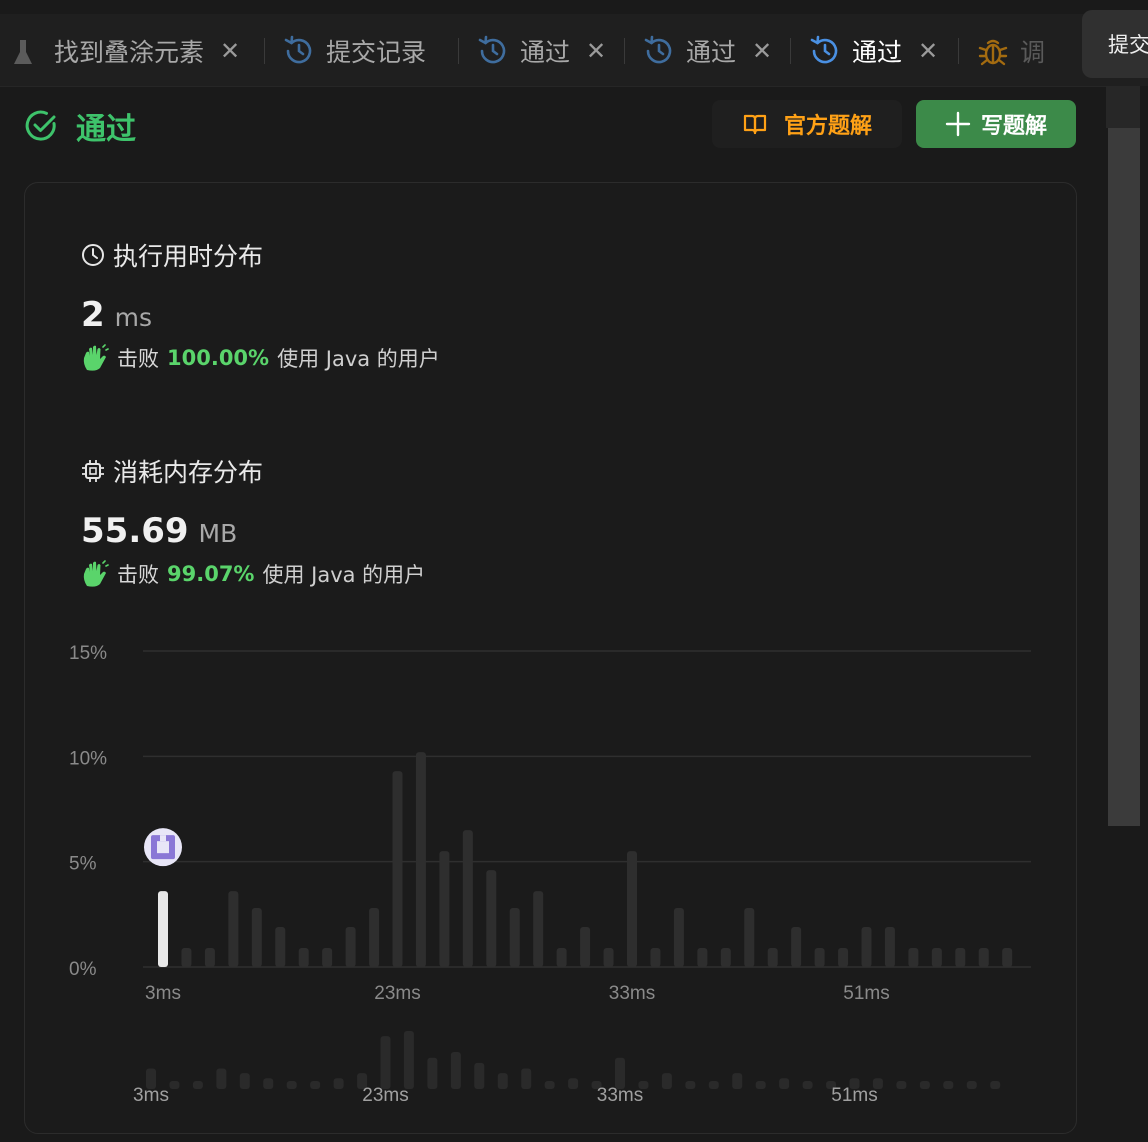  I want to click on tab-3: 通过 ✕, so click(707, 51).